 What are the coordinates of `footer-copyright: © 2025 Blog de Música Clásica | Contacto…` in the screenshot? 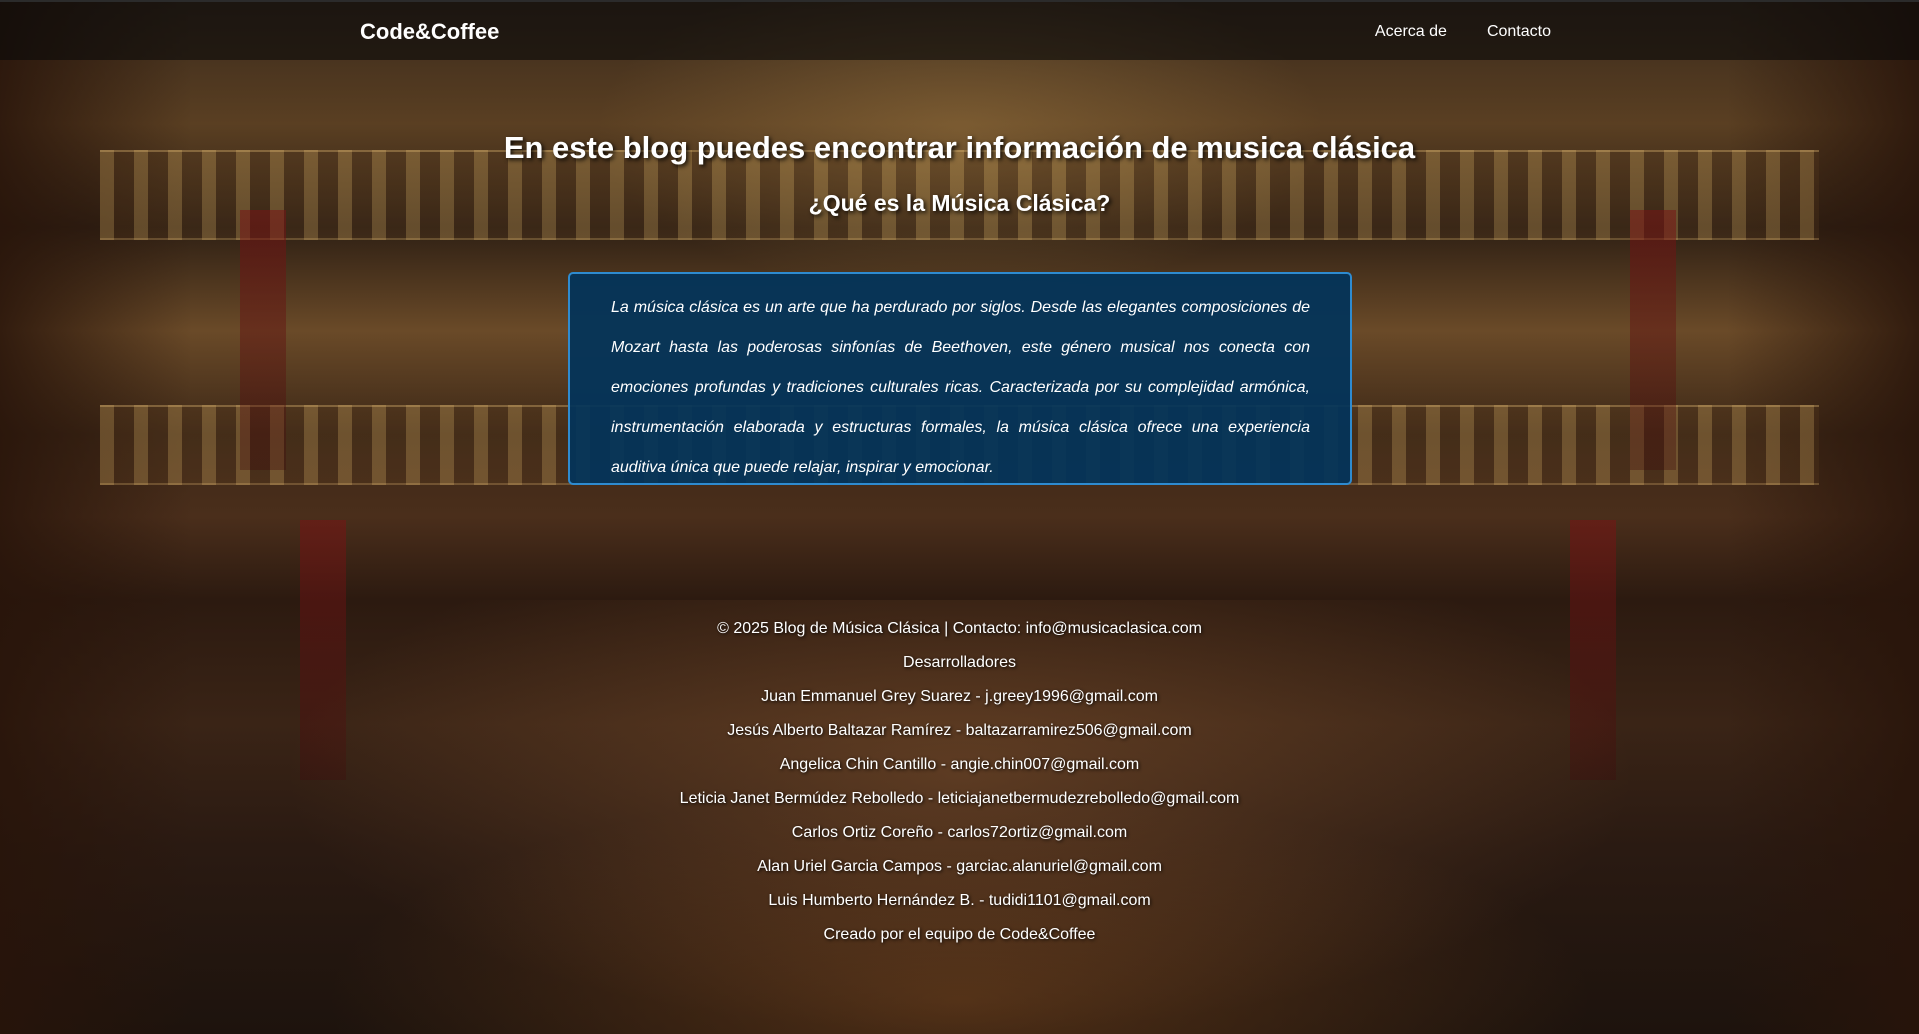 It's located at (959, 628).